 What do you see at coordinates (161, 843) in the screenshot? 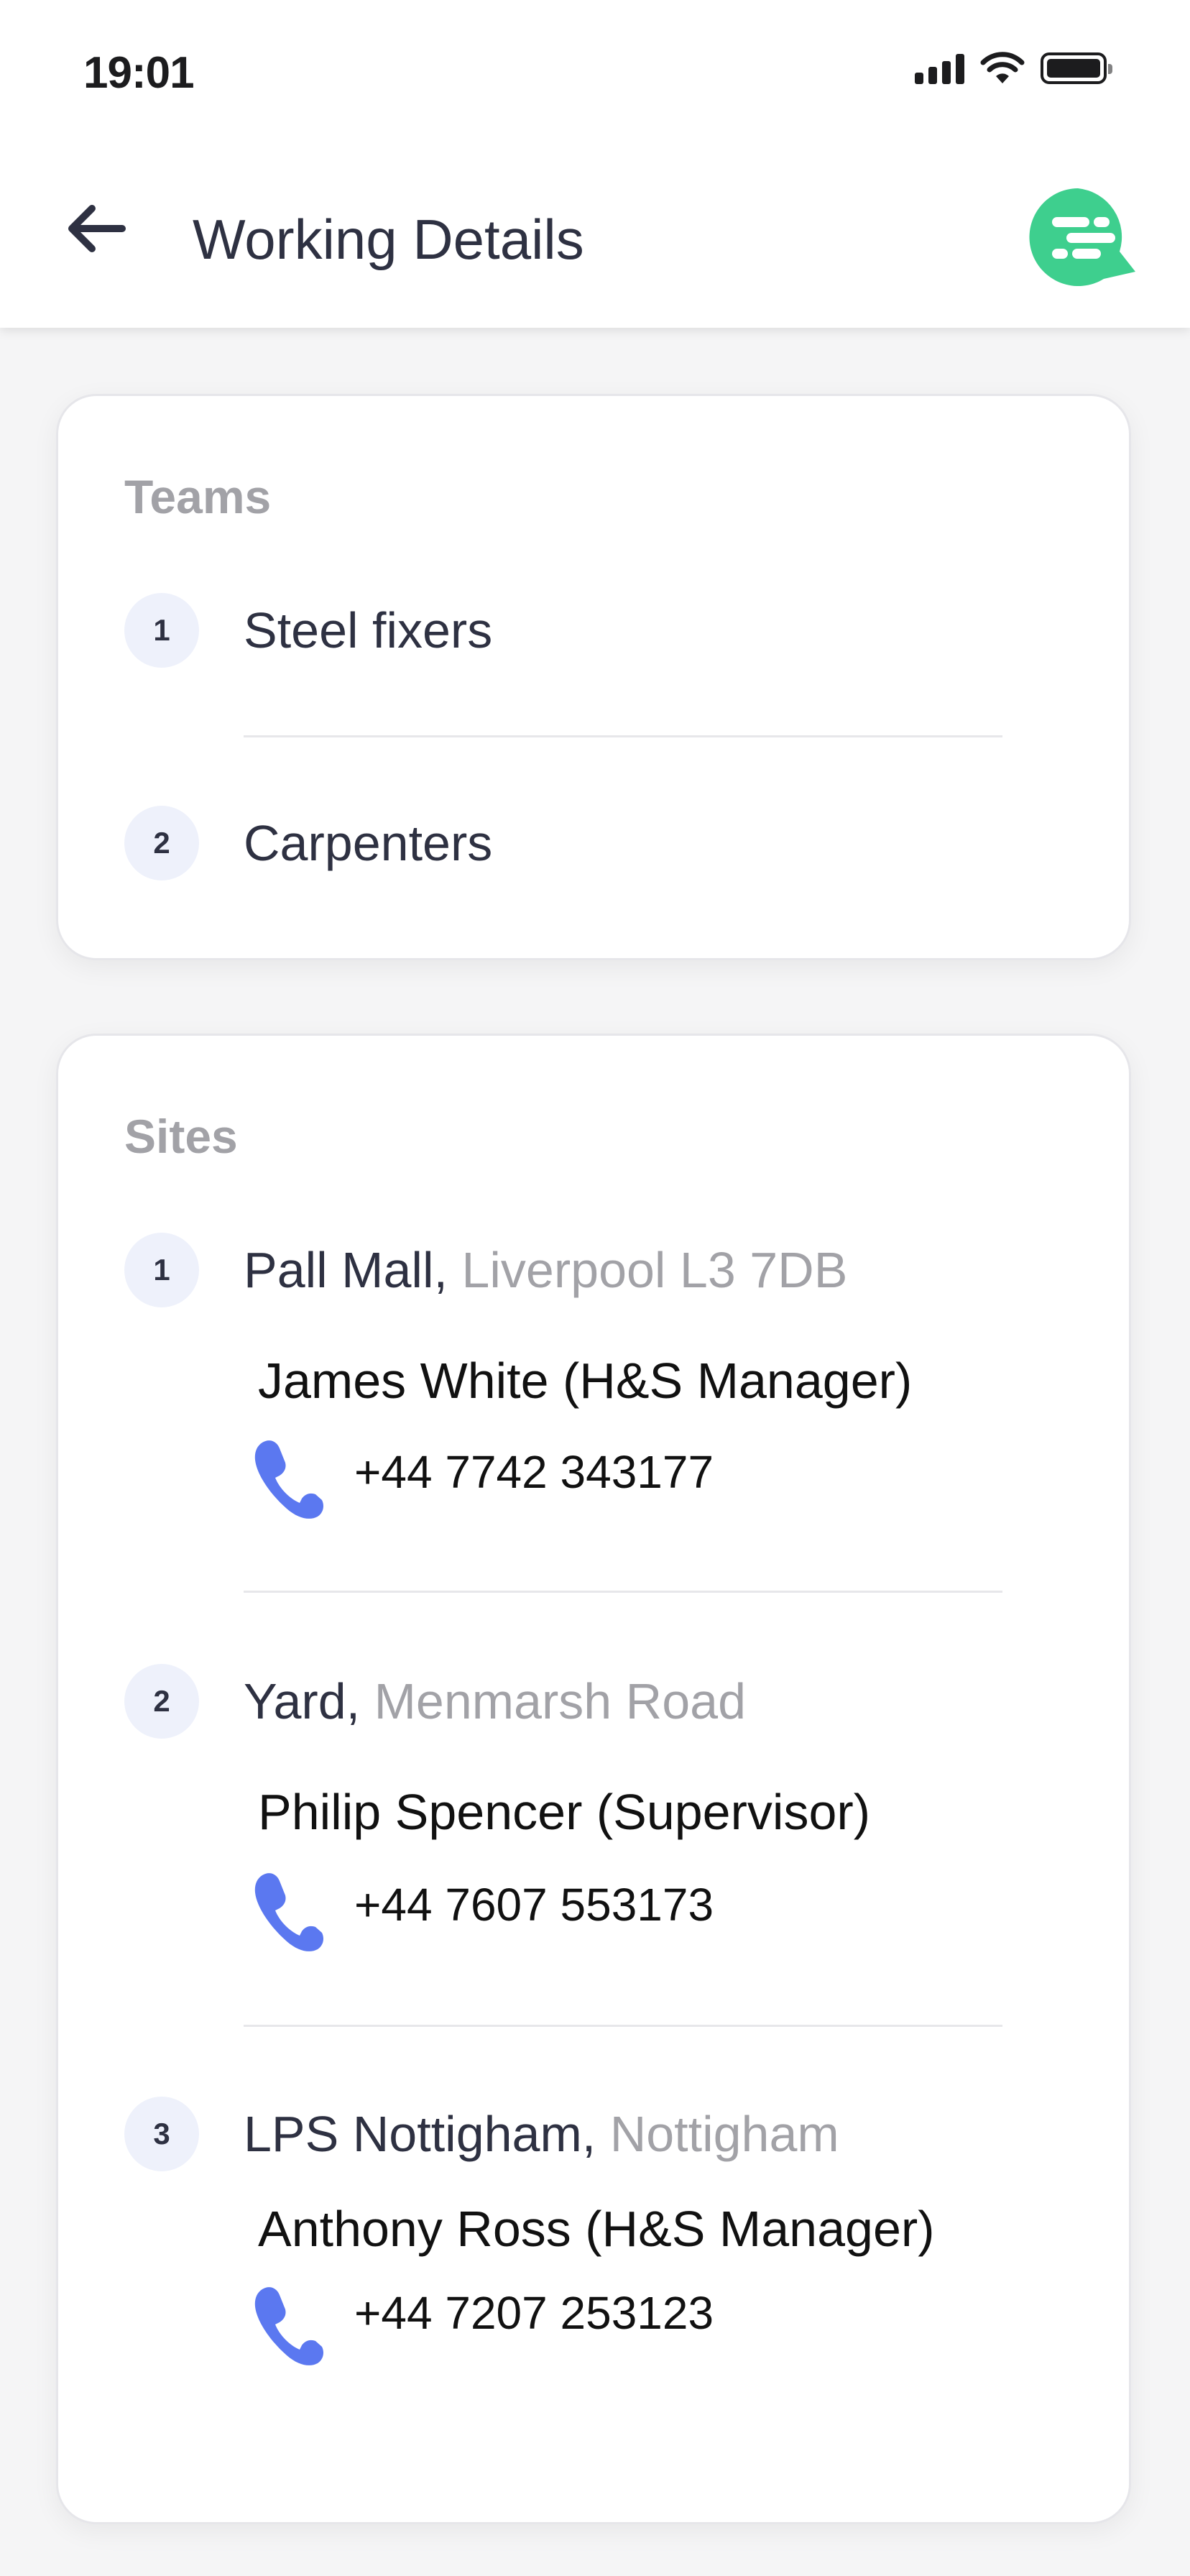
I see `team-number-badge: 2` at bounding box center [161, 843].